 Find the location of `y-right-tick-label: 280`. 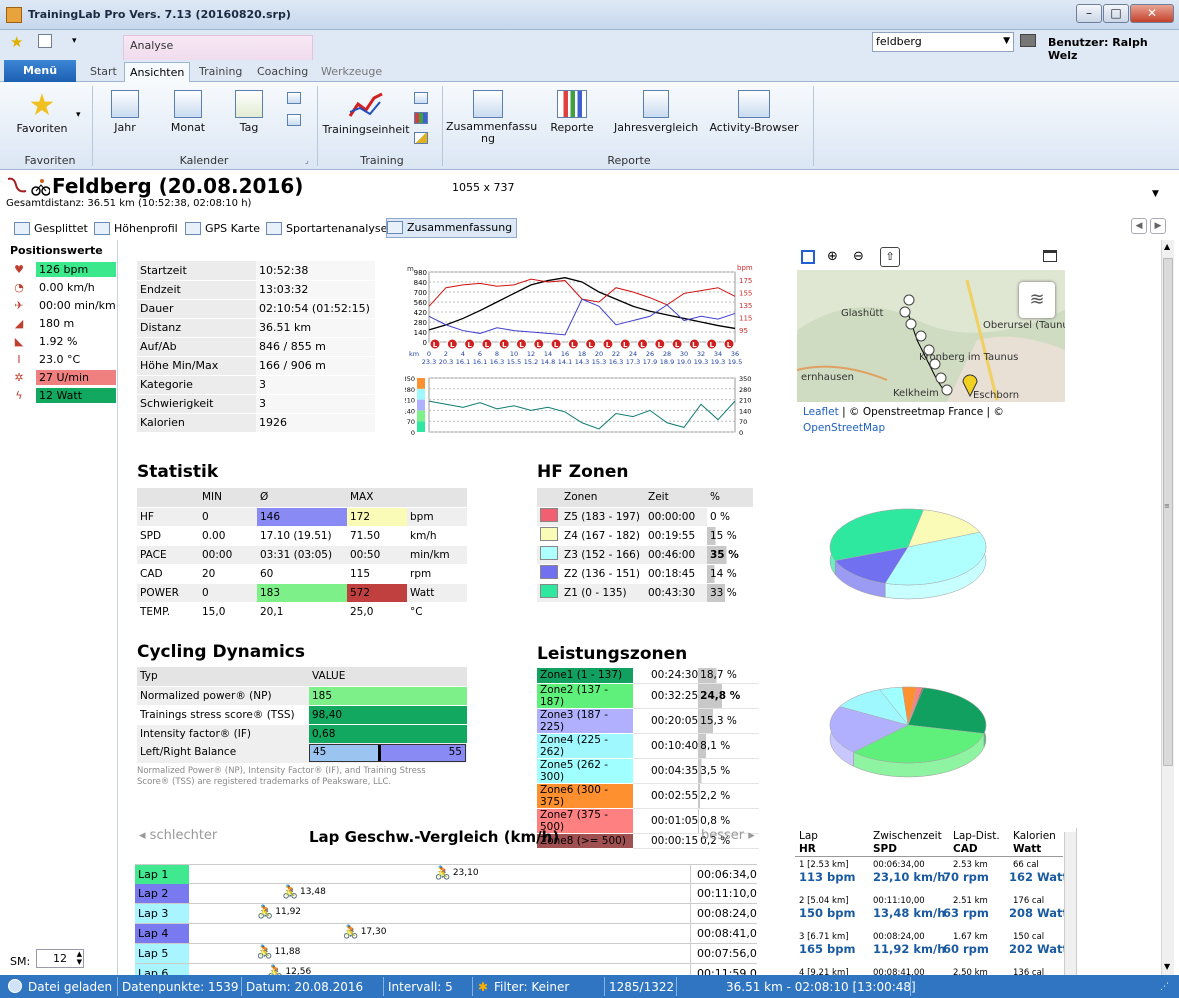

y-right-tick-label: 280 is located at coordinates (745, 390).